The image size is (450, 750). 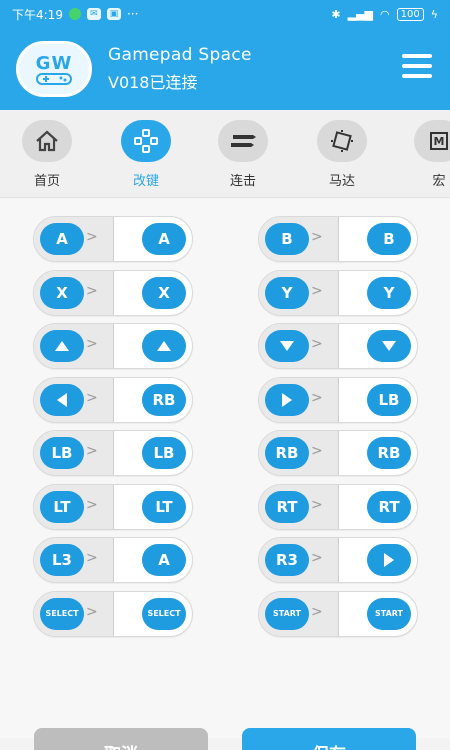 What do you see at coordinates (287, 560) in the screenshot?
I see `source-key-button: R3` at bounding box center [287, 560].